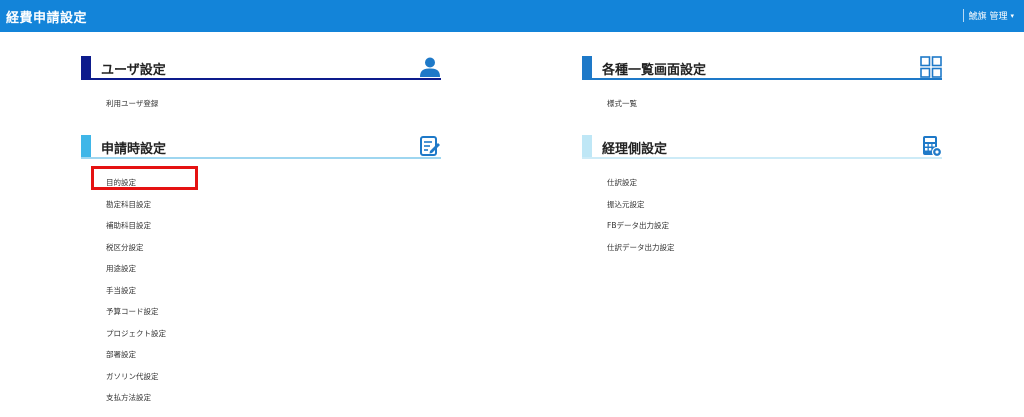 The width and height of the screenshot is (1024, 417). What do you see at coordinates (774, 210) in the screenshot?
I see `link-item: 振込元設定` at bounding box center [774, 210].